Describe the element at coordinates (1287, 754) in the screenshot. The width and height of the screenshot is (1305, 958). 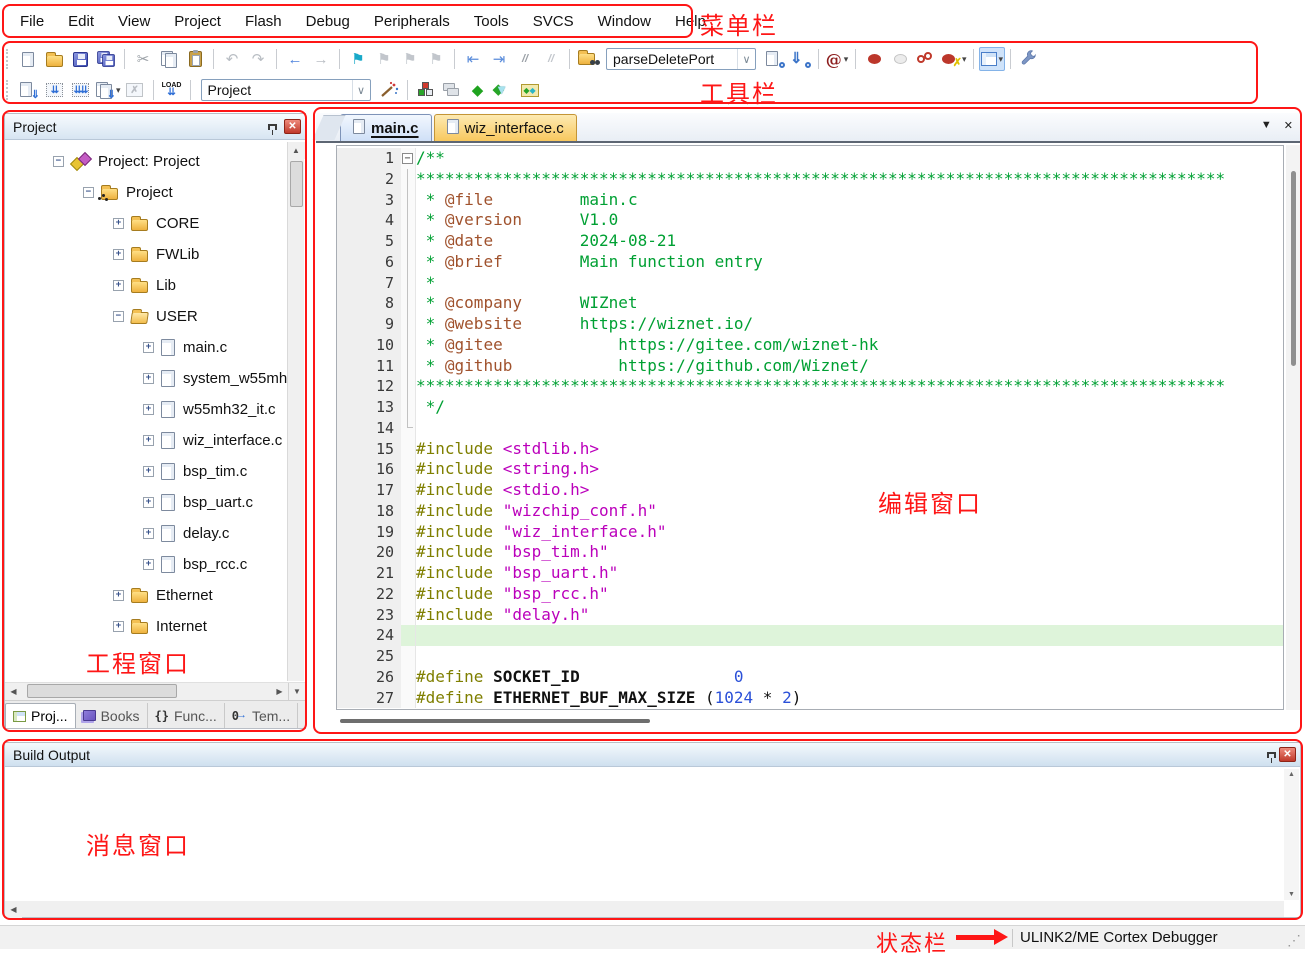
I see `close-build-output-button: ✕` at that location.